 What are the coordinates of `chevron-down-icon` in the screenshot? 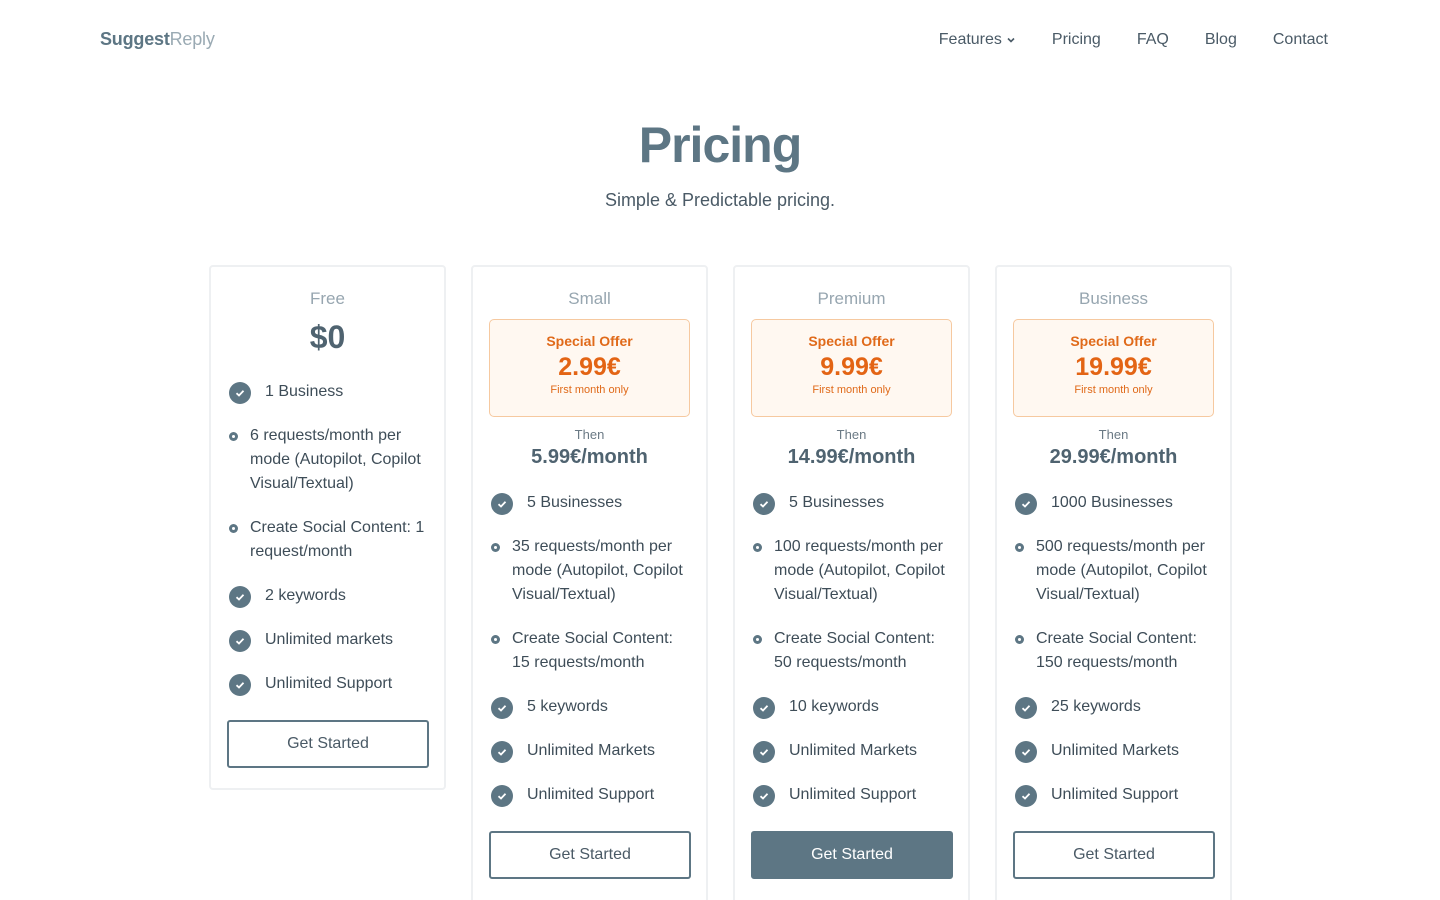 It's located at (1011, 40).